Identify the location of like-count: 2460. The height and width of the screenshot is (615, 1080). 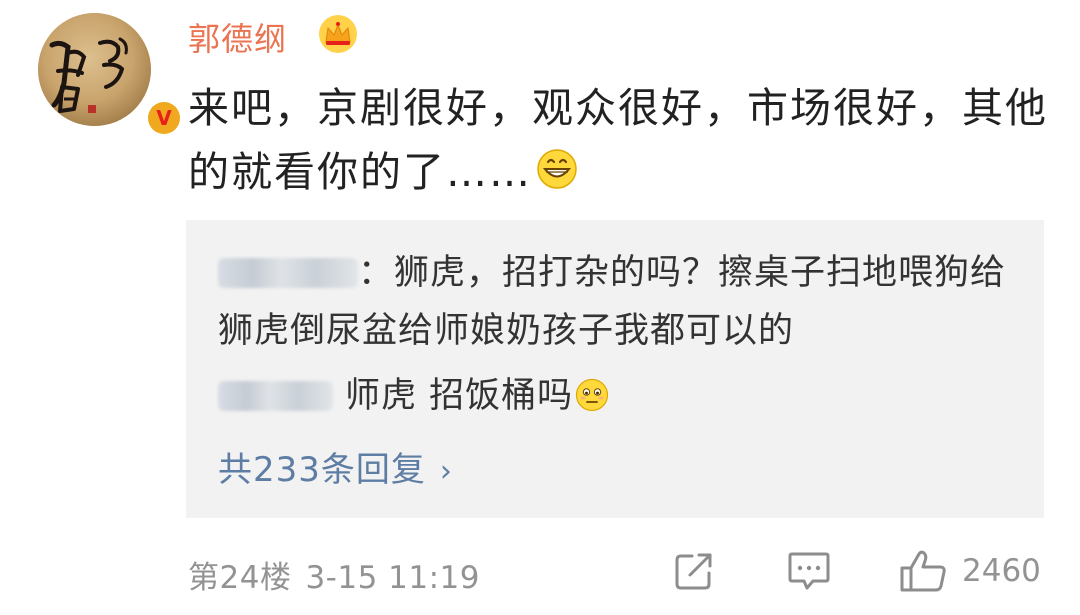
(1001, 571).